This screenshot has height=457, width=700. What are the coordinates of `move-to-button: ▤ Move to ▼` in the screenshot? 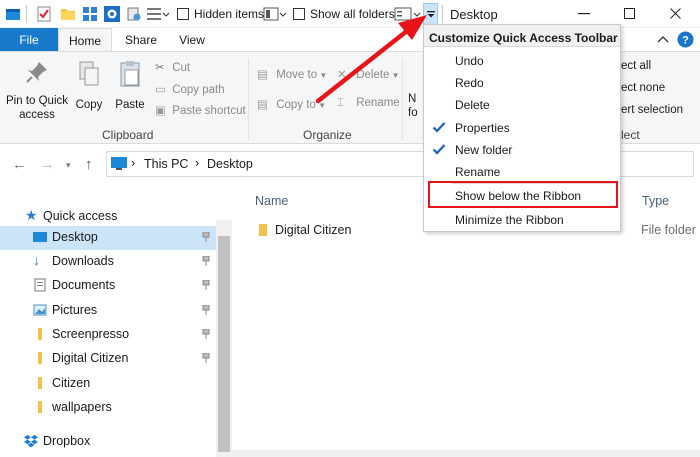 It's located at (292, 74).